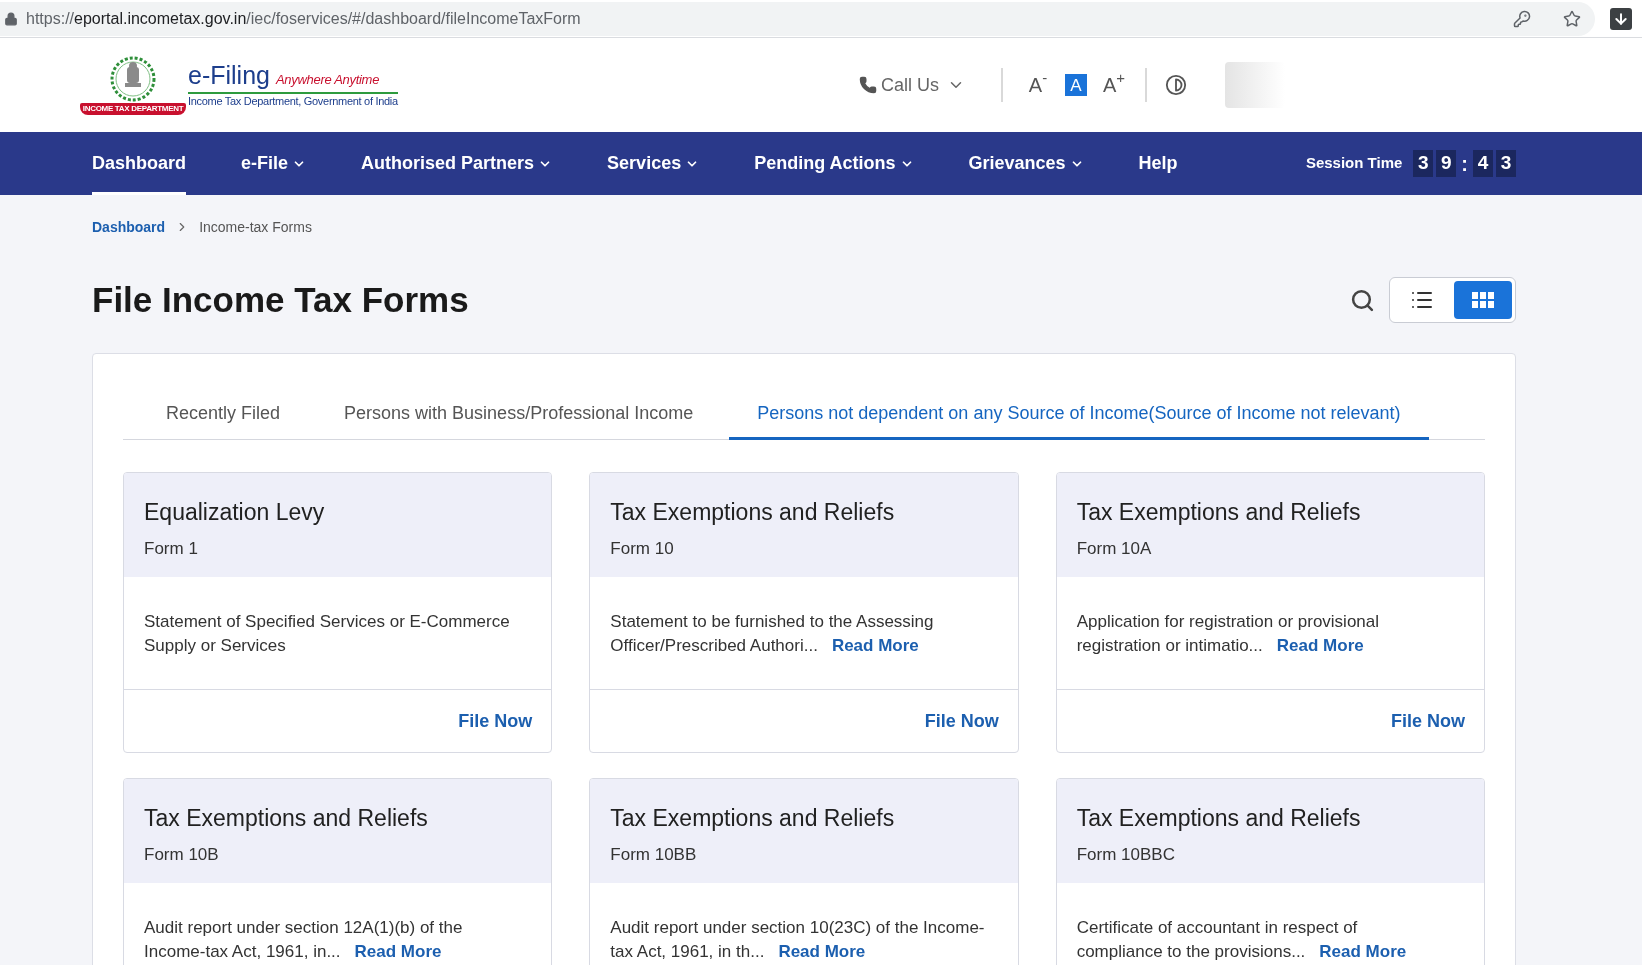 This screenshot has width=1642, height=965. Describe the element at coordinates (1026, 163) in the screenshot. I see `nav-item: Grievances` at that location.